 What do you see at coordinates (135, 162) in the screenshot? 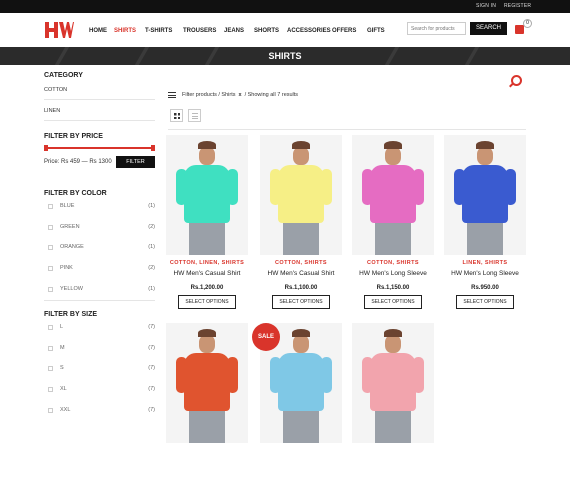
I see `filter-button: FILTER` at bounding box center [135, 162].